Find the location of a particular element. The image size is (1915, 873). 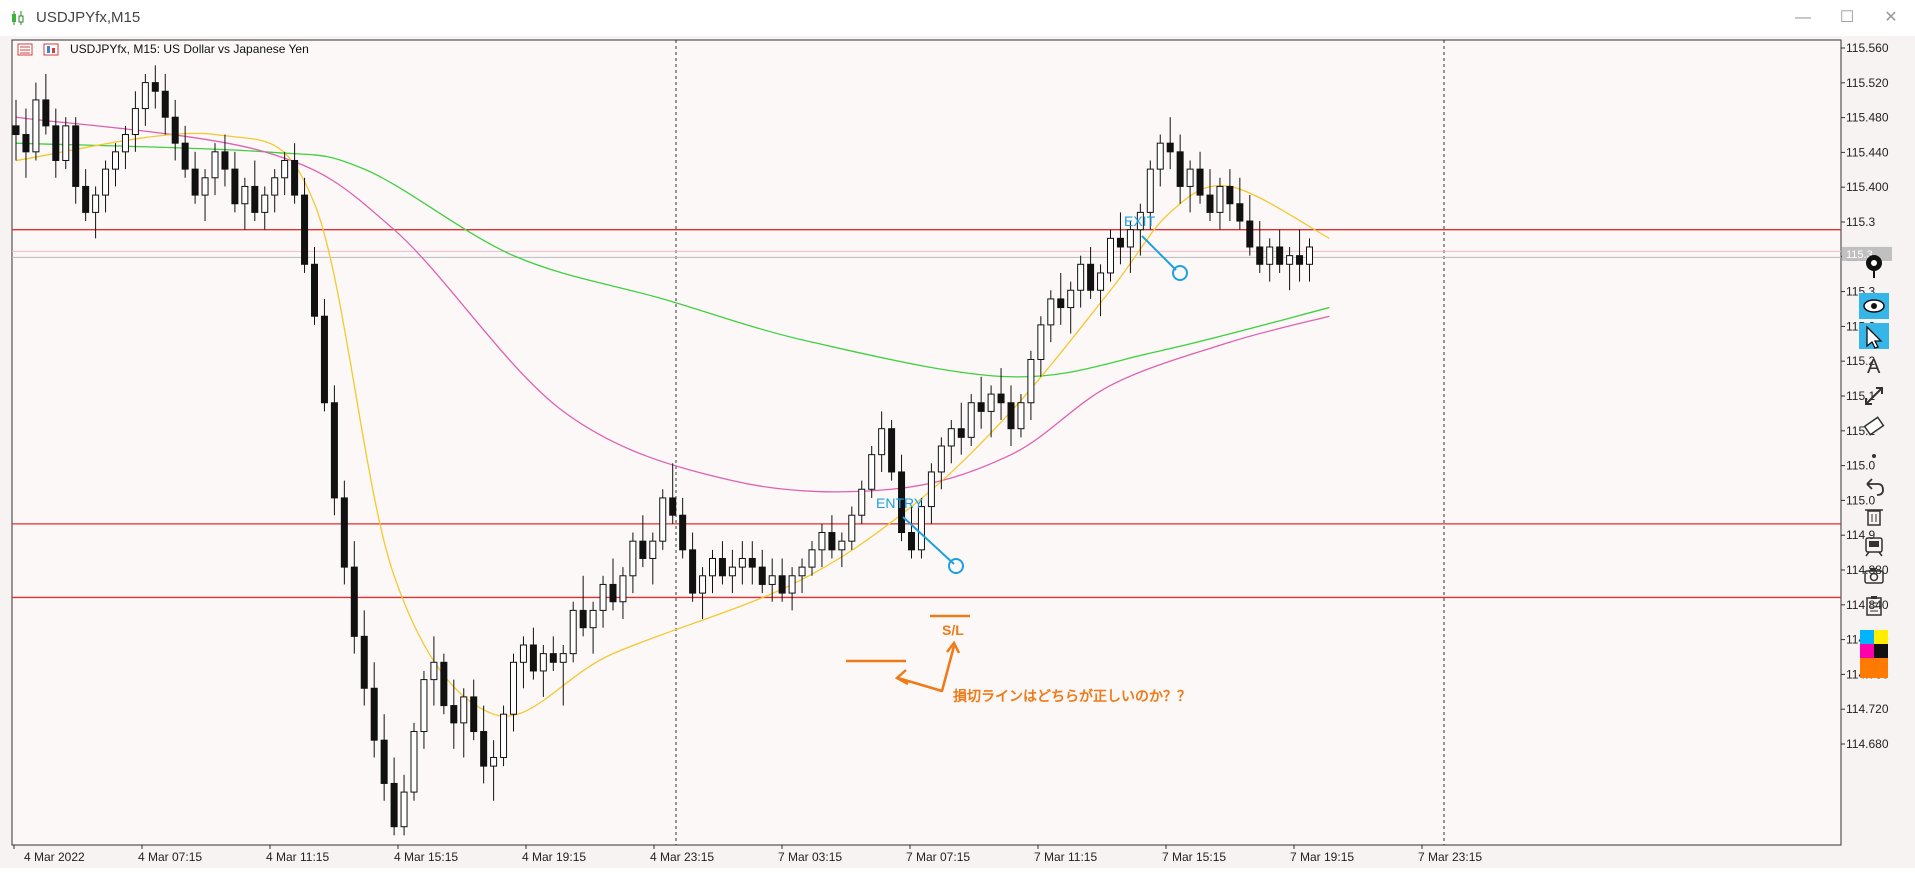

color-palette-icon is located at coordinates (1874, 654).